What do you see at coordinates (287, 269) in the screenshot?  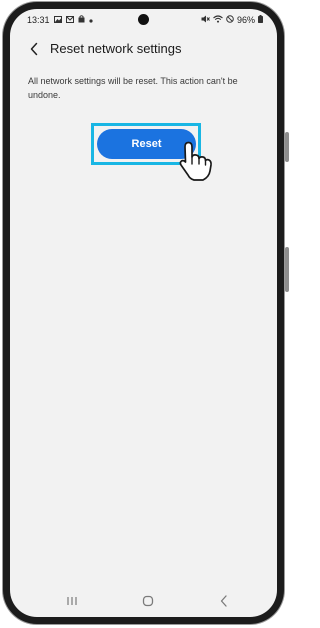 I see `power-button` at bounding box center [287, 269].